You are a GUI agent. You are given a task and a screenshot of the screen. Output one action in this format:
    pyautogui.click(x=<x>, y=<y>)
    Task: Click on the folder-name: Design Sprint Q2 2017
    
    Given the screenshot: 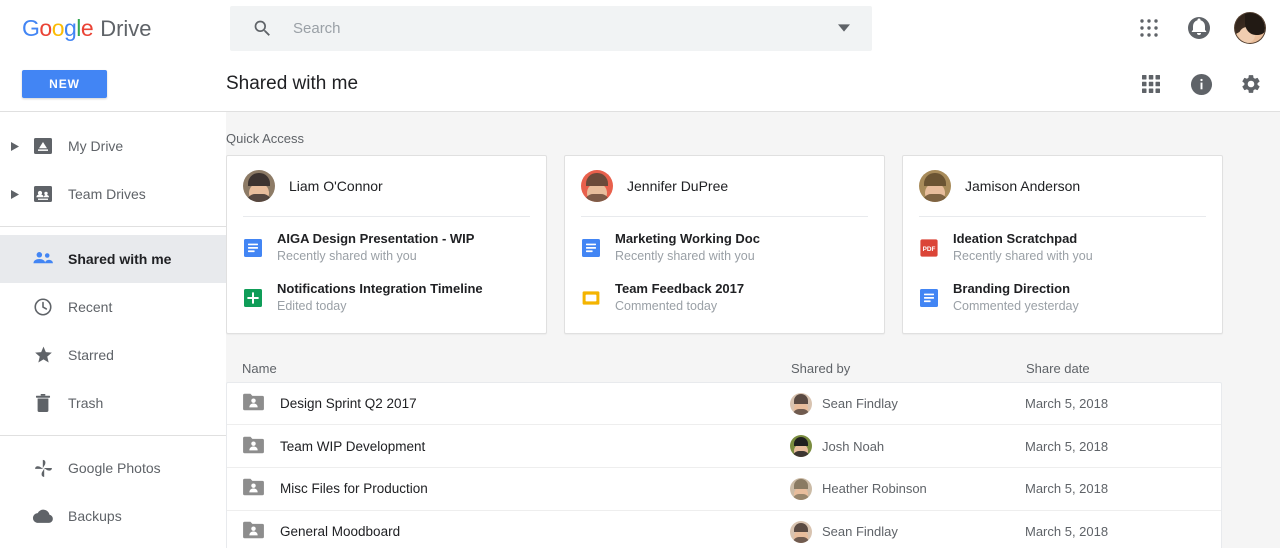 What is the action you would take?
    pyautogui.click(x=348, y=404)
    